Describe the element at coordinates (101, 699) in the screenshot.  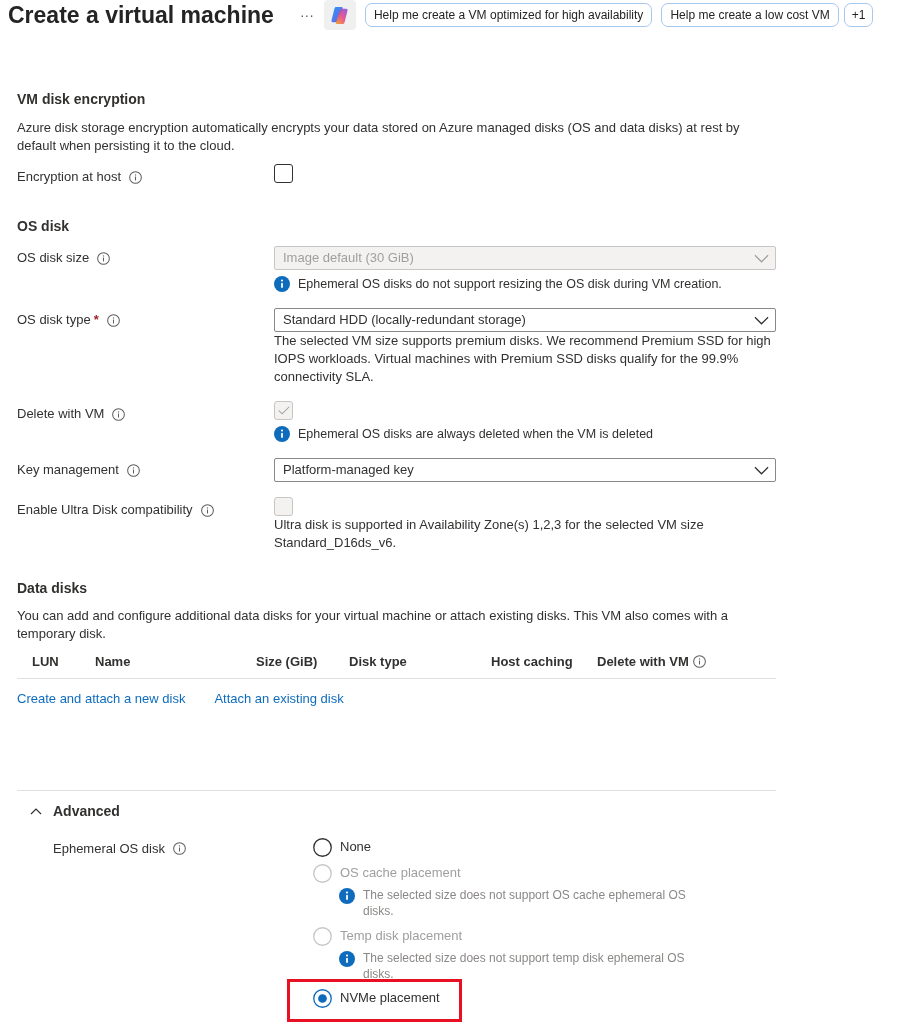
I see `link: Create and attach a new disk` at that location.